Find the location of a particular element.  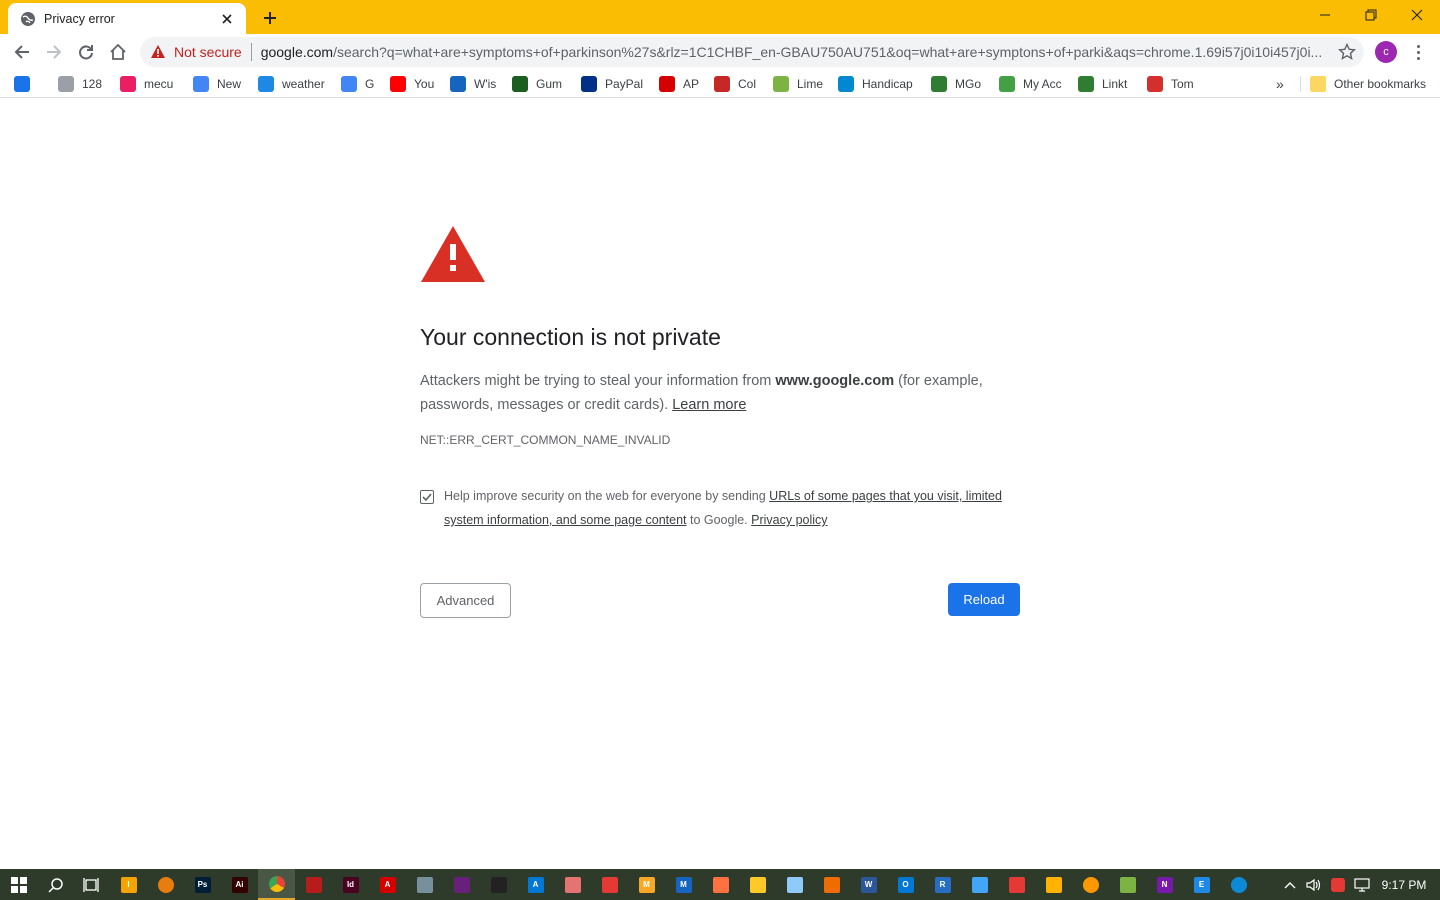

advanced-button: Advanced is located at coordinates (465, 600).